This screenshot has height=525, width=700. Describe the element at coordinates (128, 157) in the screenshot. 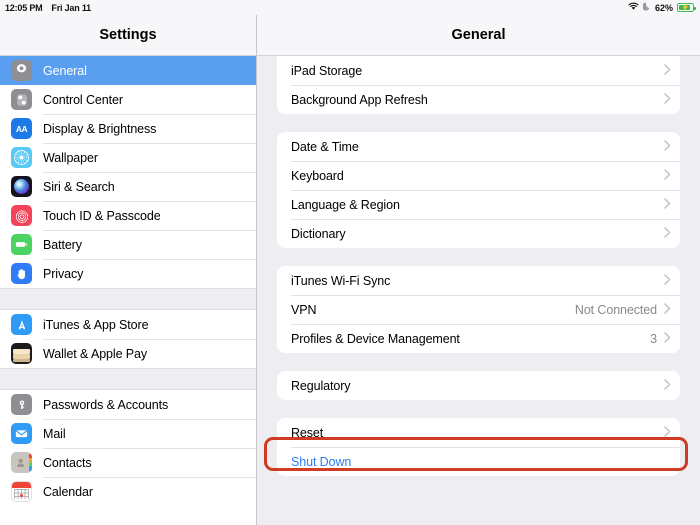

I see `sidebar-item-wallpaper: Wallpaper` at that location.